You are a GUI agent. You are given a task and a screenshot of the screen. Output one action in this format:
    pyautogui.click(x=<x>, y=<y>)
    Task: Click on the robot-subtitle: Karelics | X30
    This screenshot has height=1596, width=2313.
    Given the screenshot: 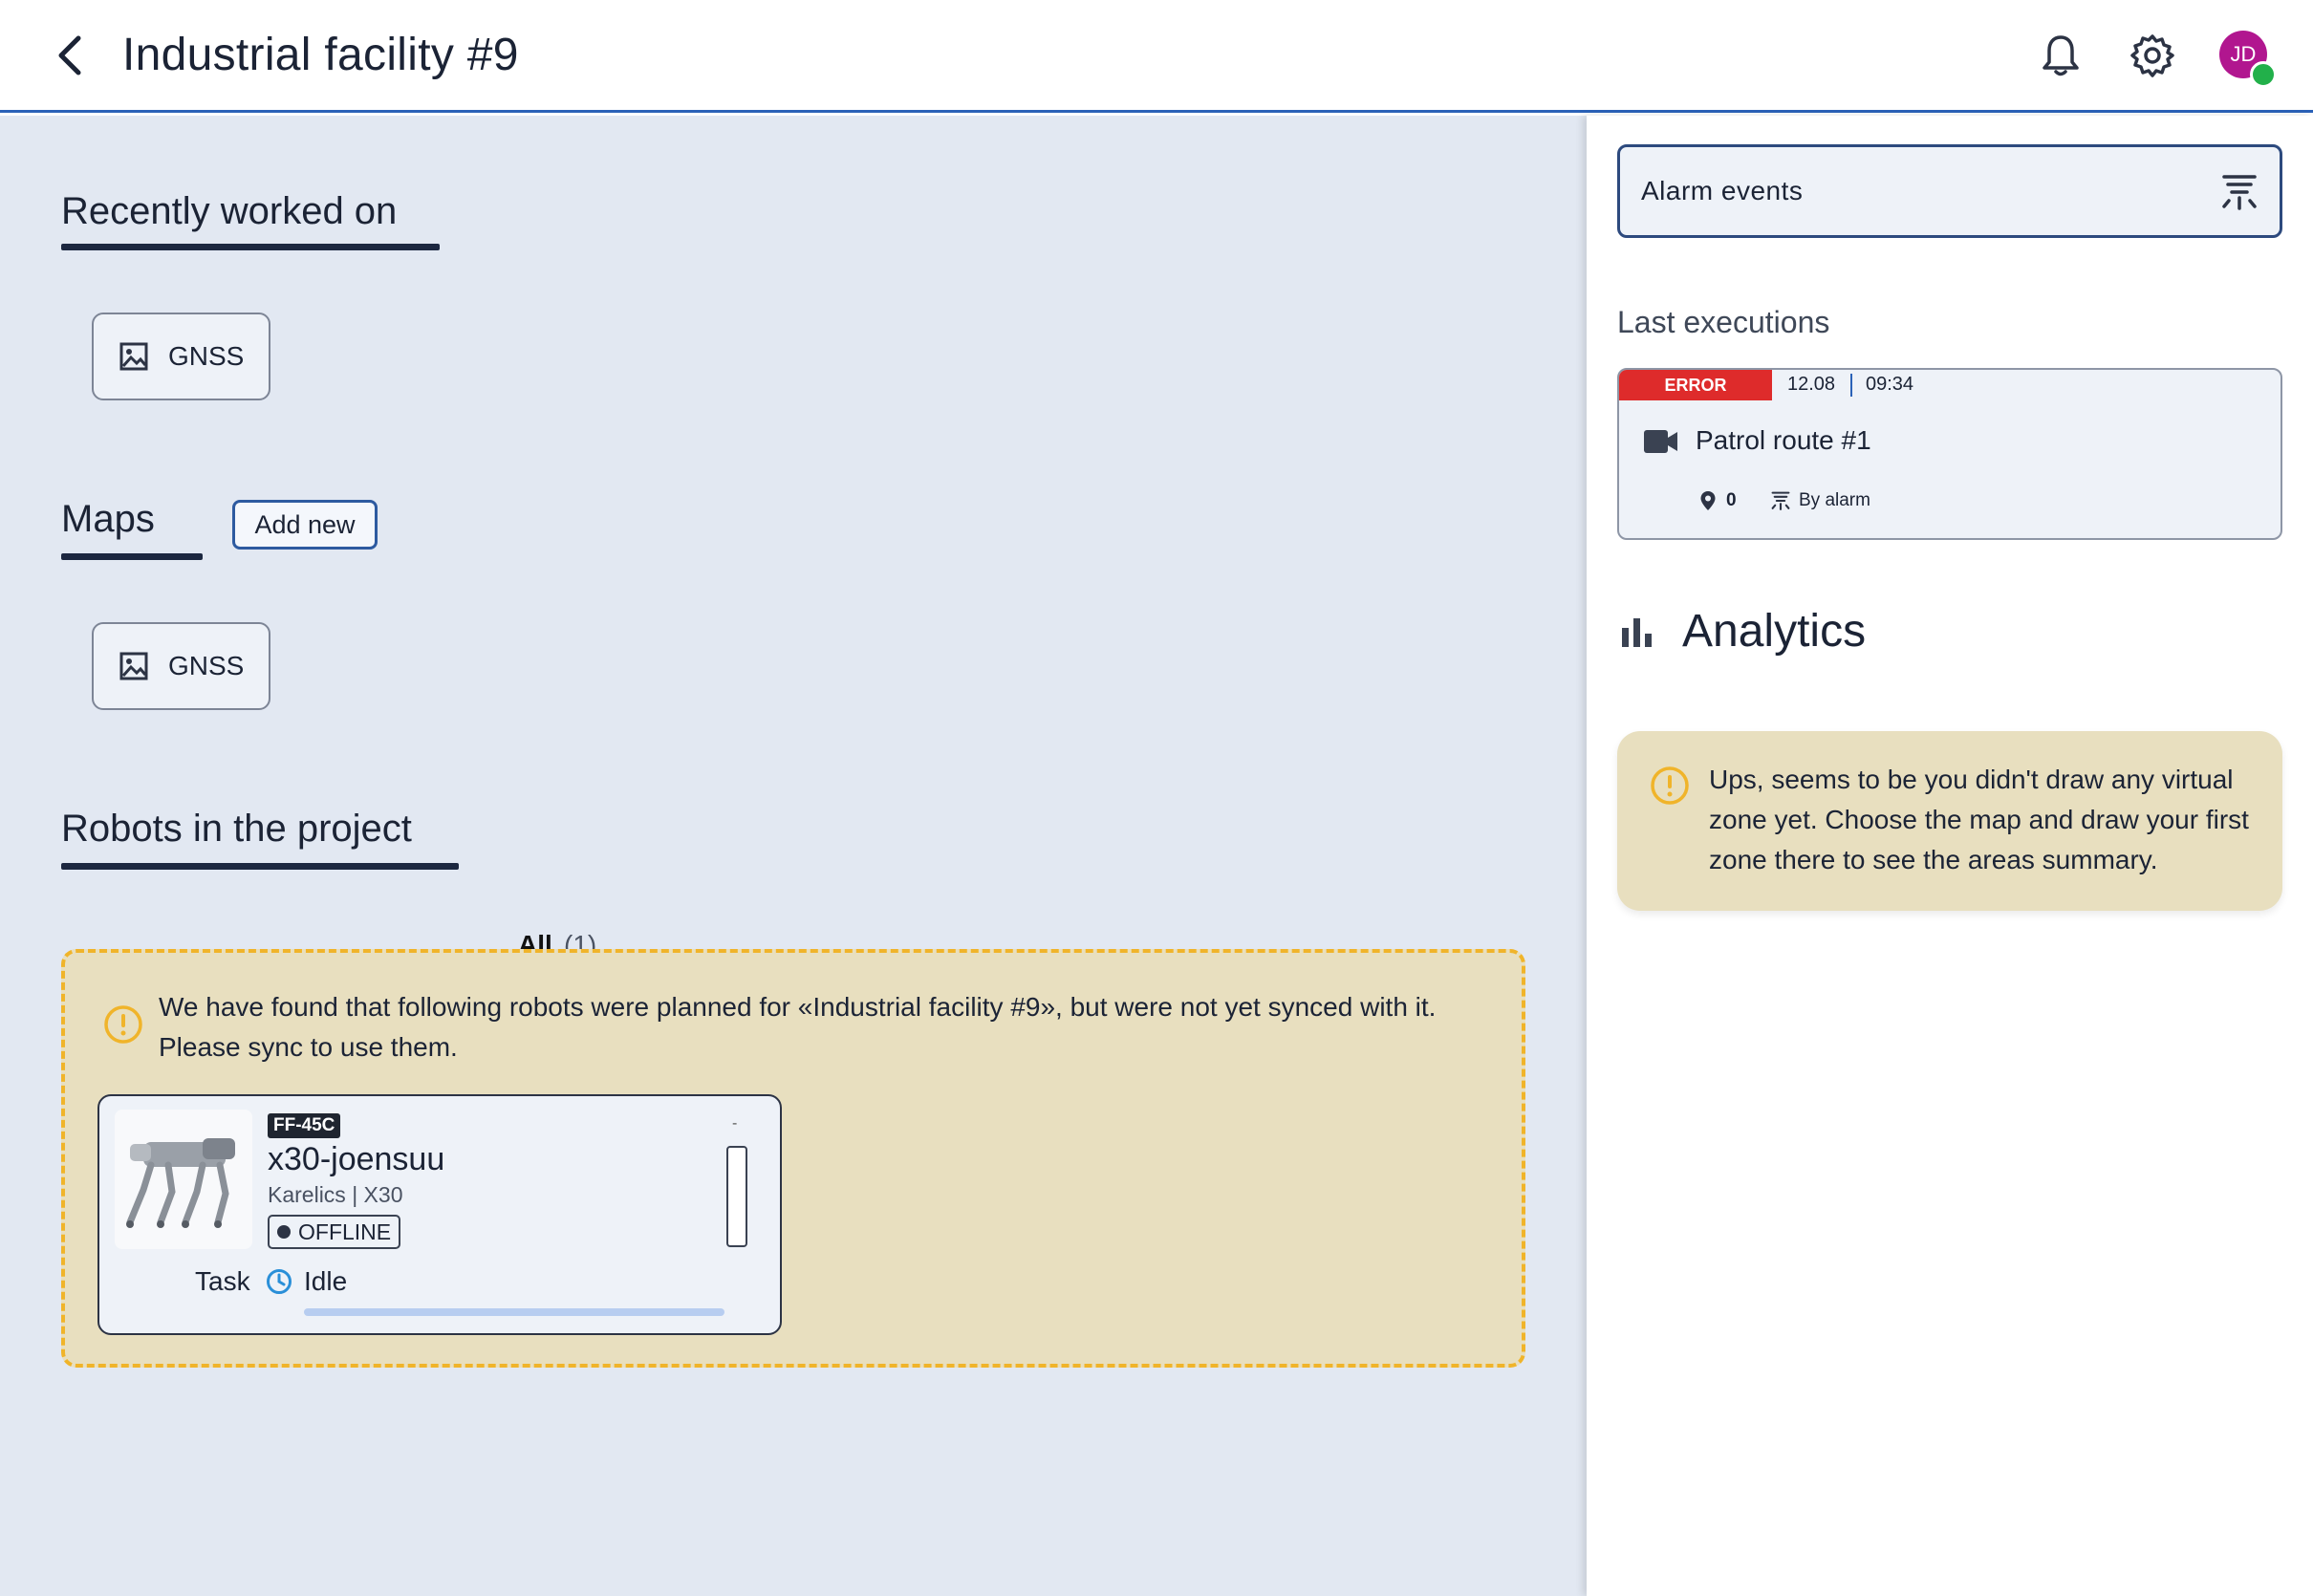 What is the action you would take?
    pyautogui.click(x=335, y=1195)
    